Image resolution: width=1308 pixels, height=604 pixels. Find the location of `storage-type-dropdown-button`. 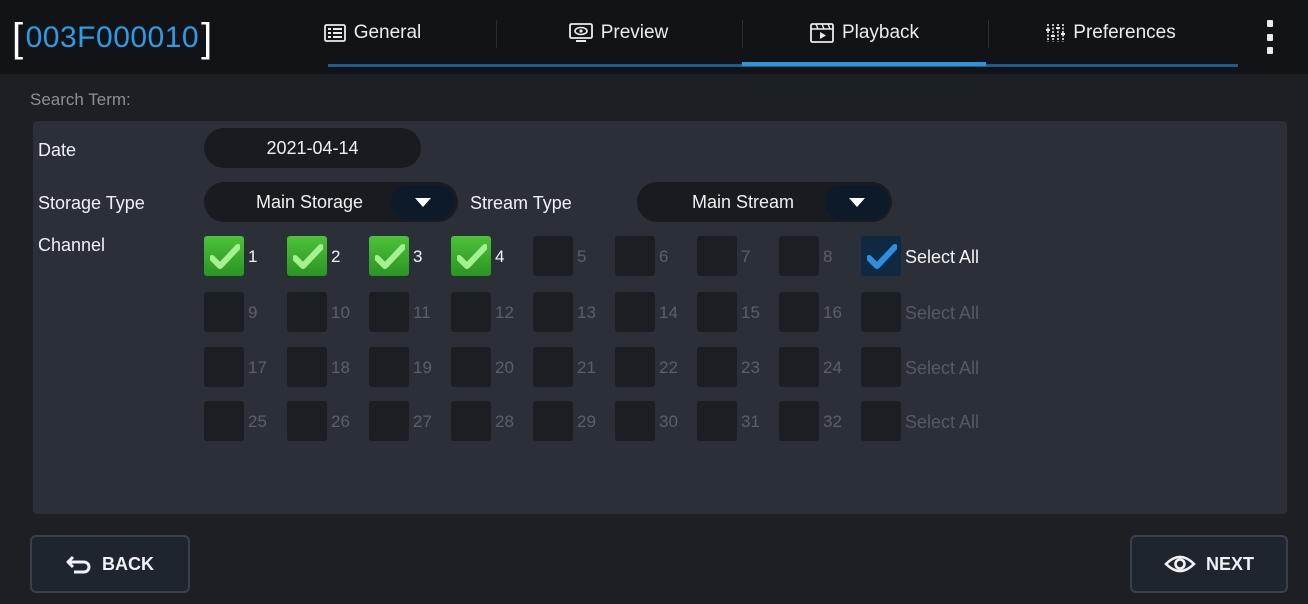

storage-type-dropdown-button is located at coordinates (423, 202).